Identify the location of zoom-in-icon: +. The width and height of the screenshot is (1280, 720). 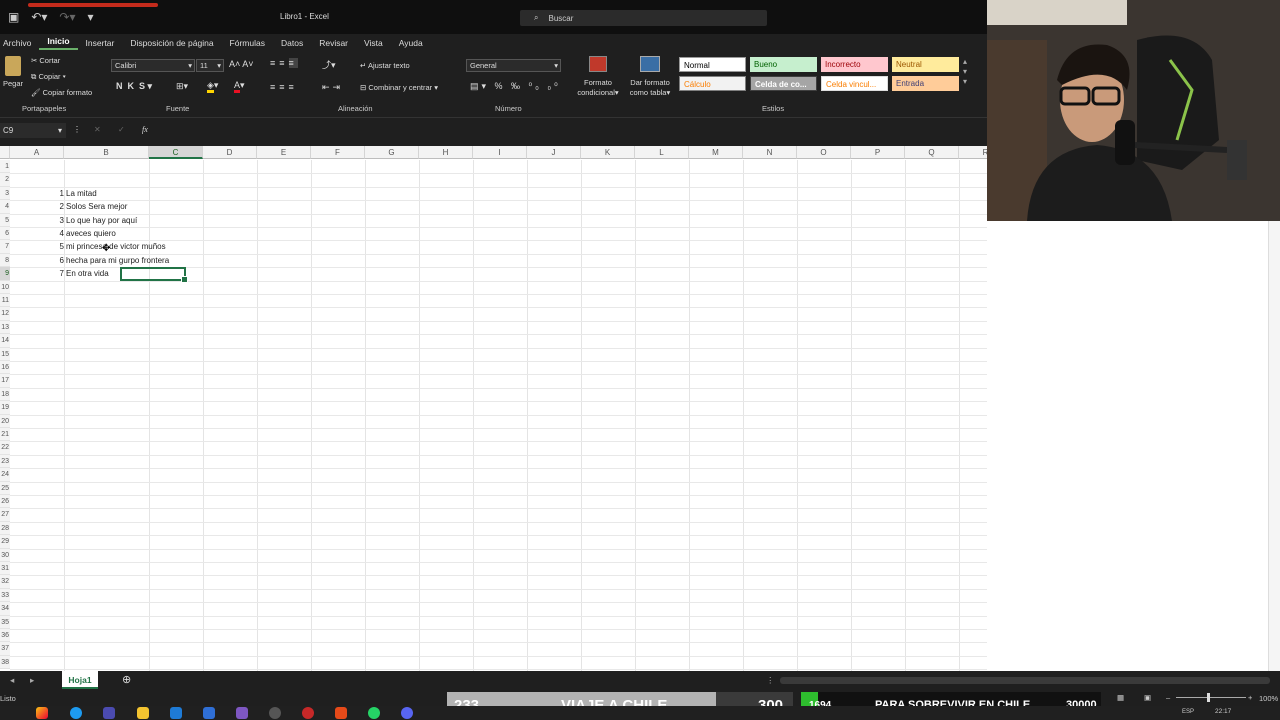
(1250, 697).